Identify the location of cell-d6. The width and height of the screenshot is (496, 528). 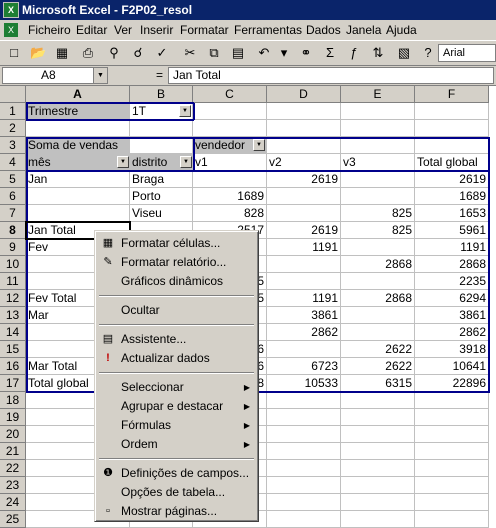
(304, 196).